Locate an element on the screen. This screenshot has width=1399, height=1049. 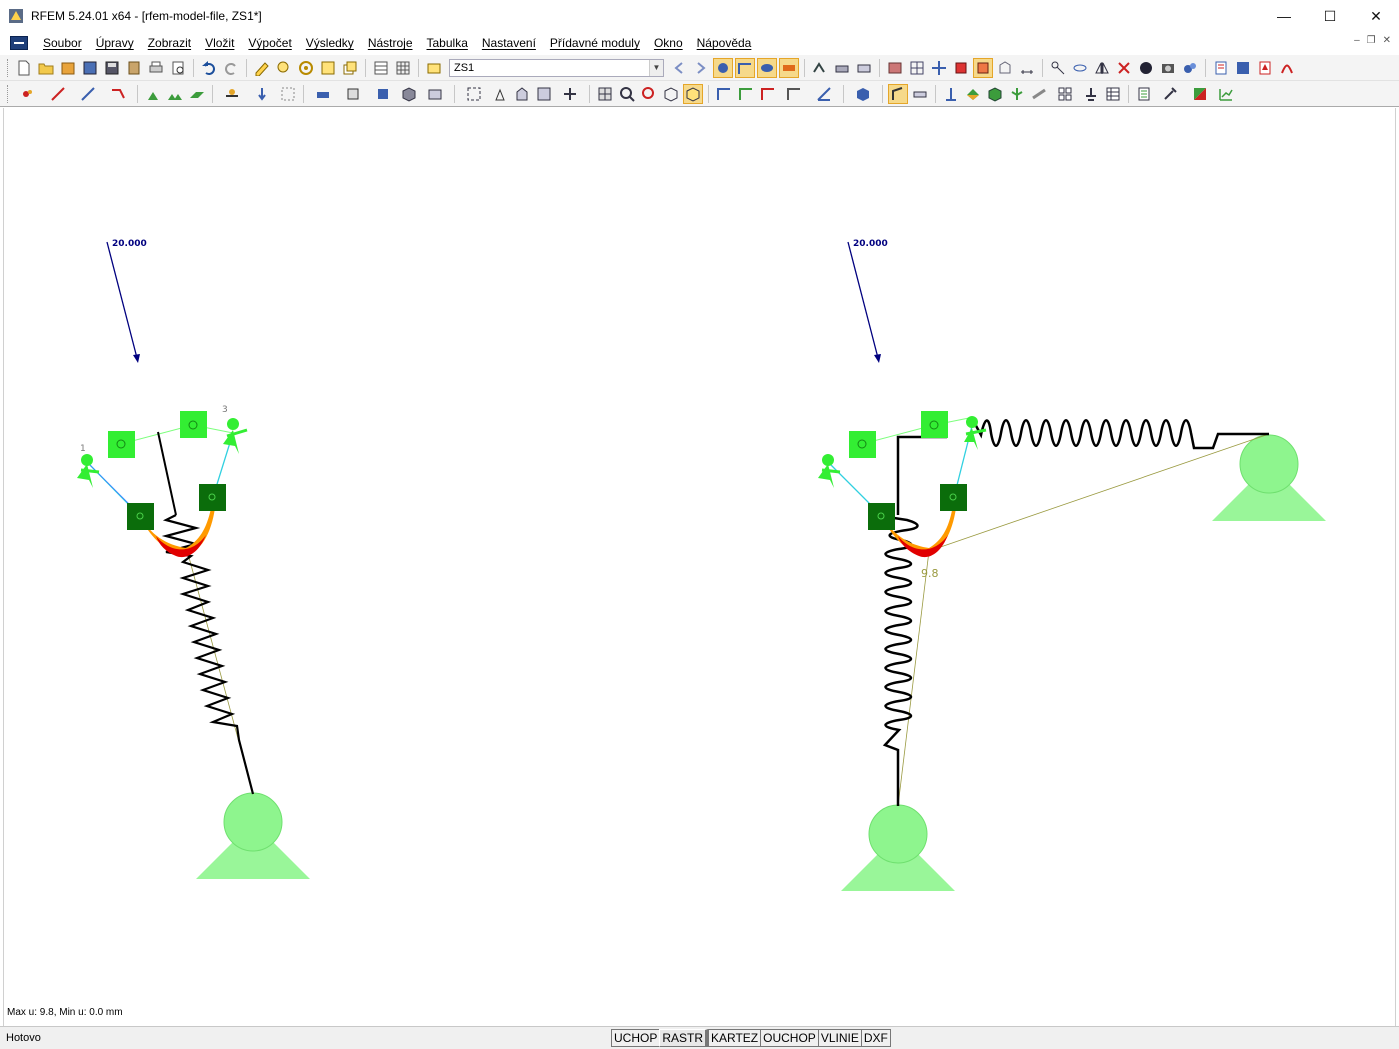
next-load-case-icon is located at coordinates (701, 68).